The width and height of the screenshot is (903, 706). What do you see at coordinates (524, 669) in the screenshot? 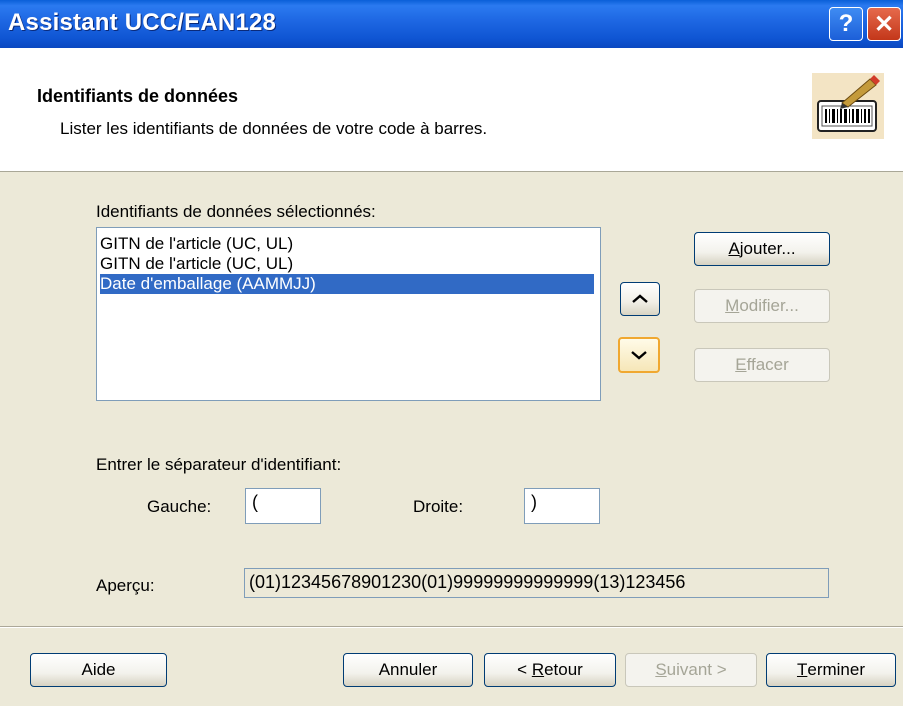
I see `back-prefix: <` at bounding box center [524, 669].